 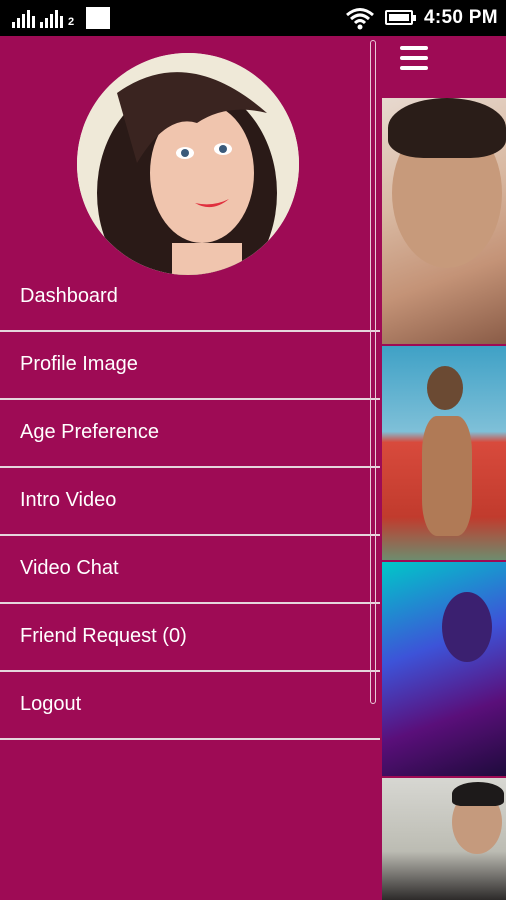 I want to click on menu-item-label: Logout, so click(x=51, y=704).